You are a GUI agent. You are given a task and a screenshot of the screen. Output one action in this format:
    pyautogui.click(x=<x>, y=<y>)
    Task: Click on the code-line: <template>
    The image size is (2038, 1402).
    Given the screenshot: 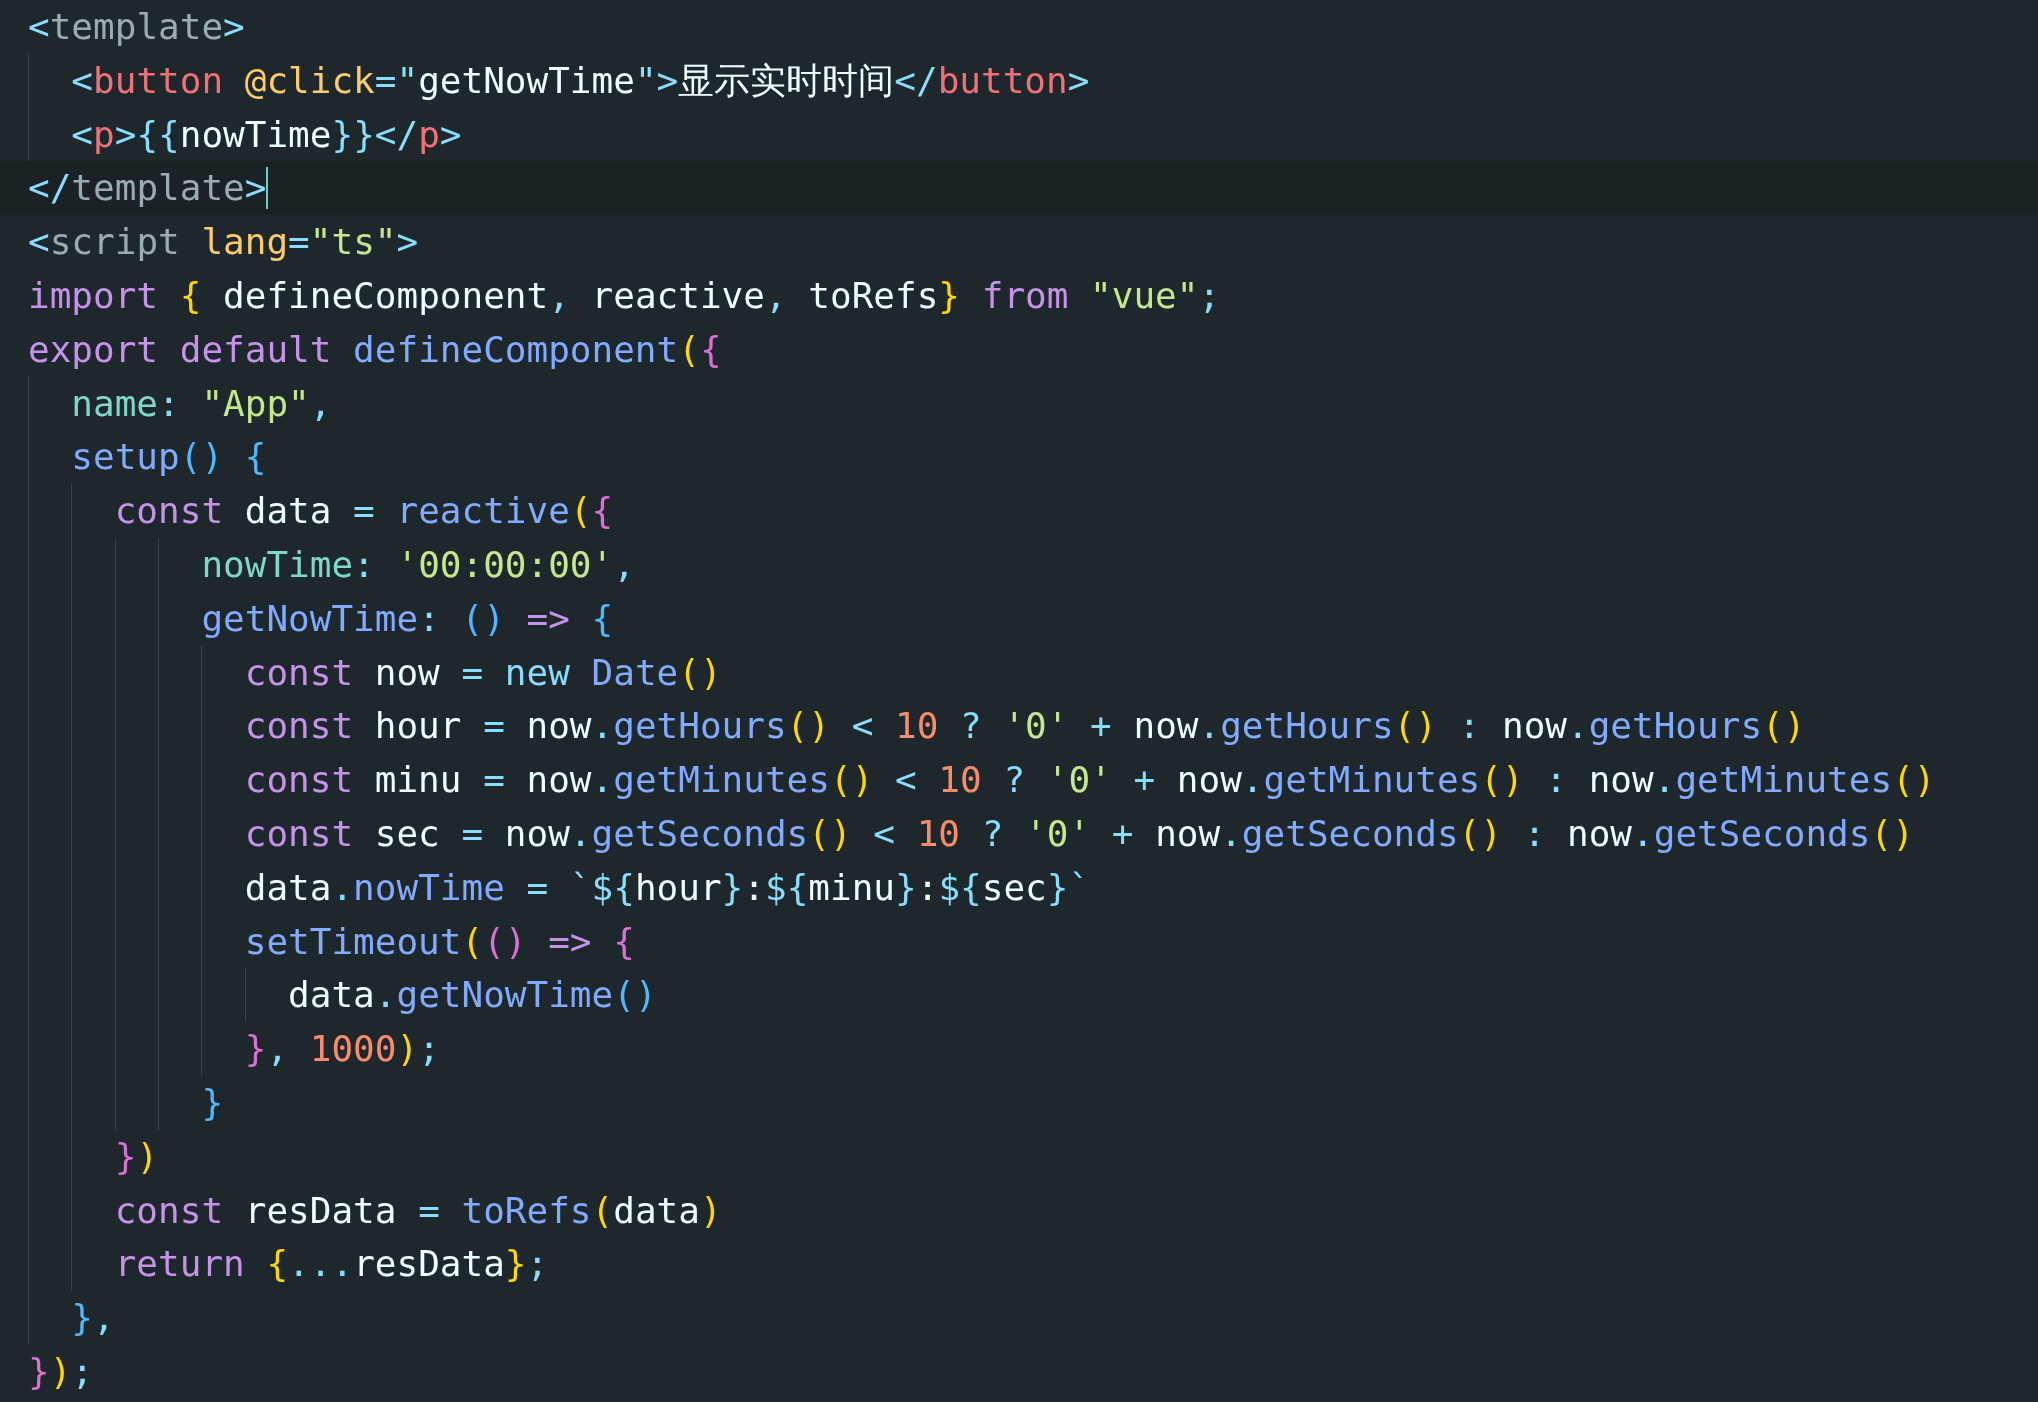 What is the action you would take?
    pyautogui.click(x=136, y=27)
    